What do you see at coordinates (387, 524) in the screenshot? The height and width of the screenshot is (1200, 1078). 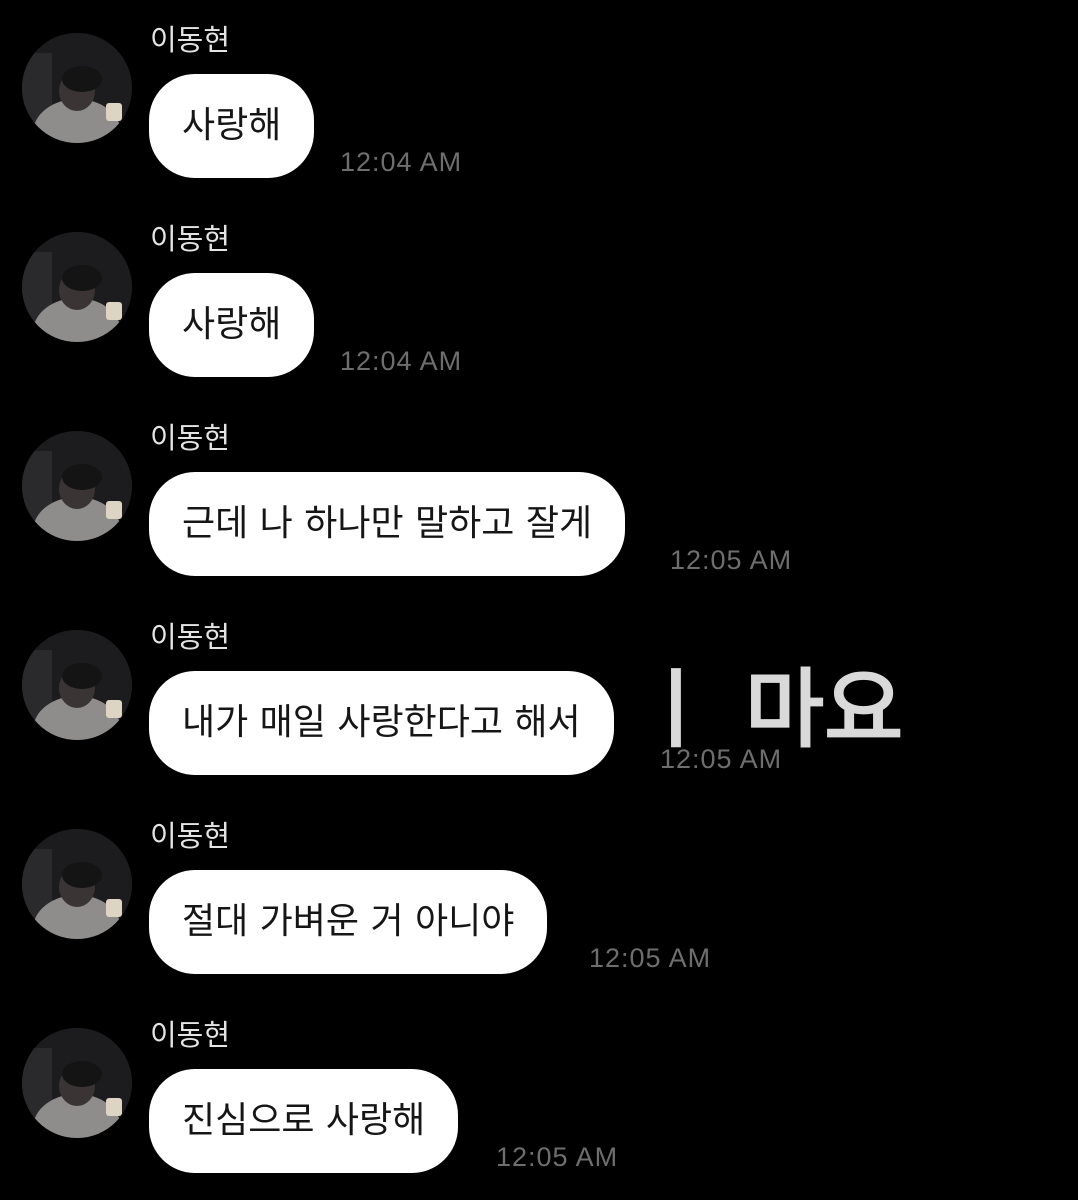 I see `message-bubble: 근데 나 하나만 말하고 잘게` at bounding box center [387, 524].